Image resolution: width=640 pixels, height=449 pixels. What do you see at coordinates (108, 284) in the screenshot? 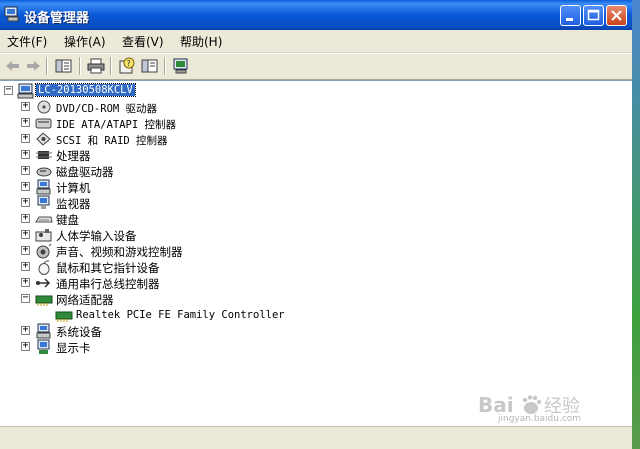
I see `tree-item-label: 通用串行总线控制器` at bounding box center [108, 284].